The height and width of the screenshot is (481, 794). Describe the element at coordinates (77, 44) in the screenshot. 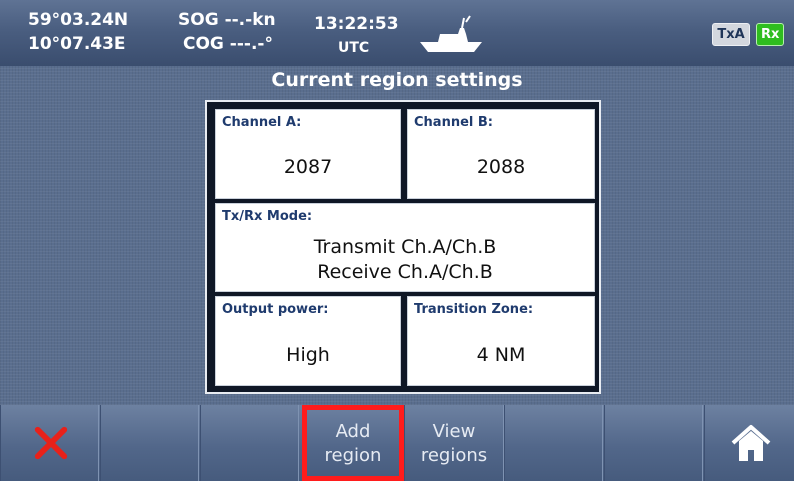

I see `longitude: 10°07.43E` at that location.